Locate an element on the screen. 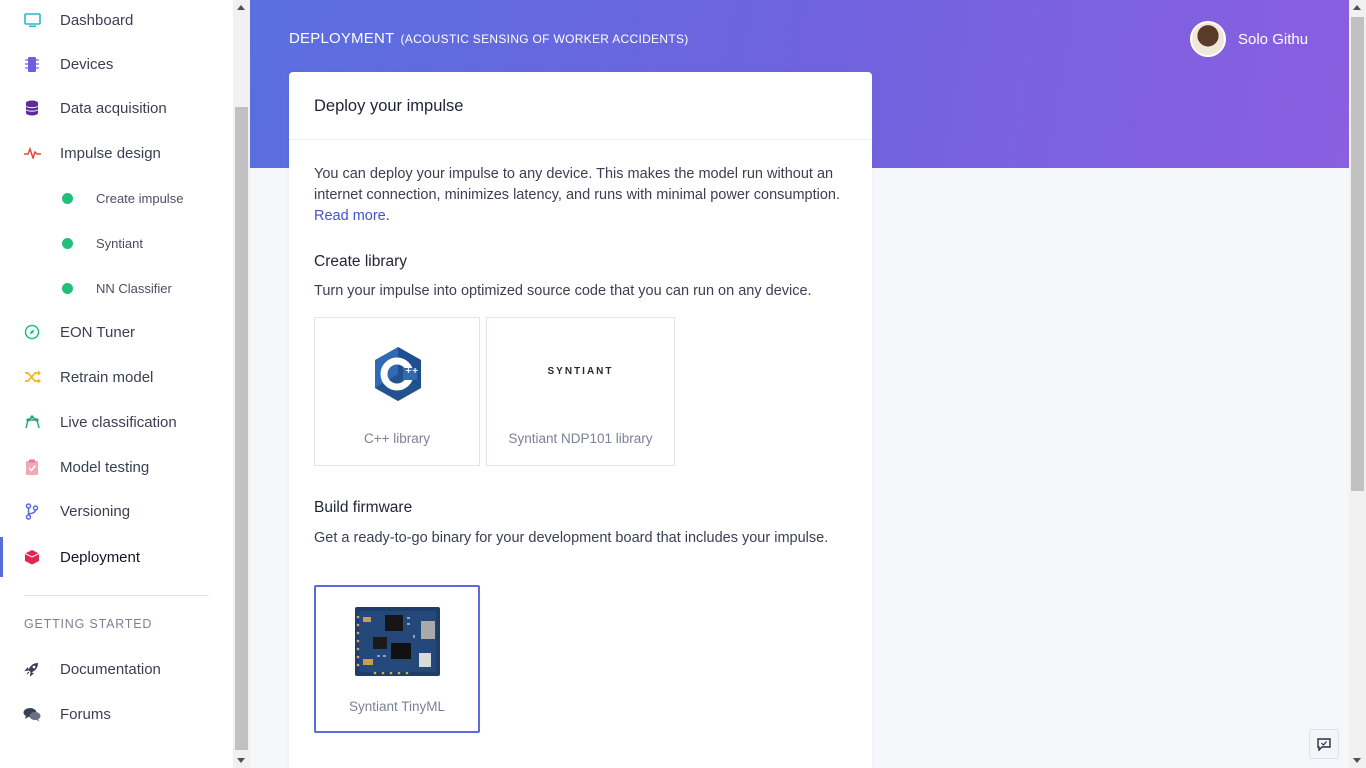  chat-feedback-icon is located at coordinates (1324, 744).